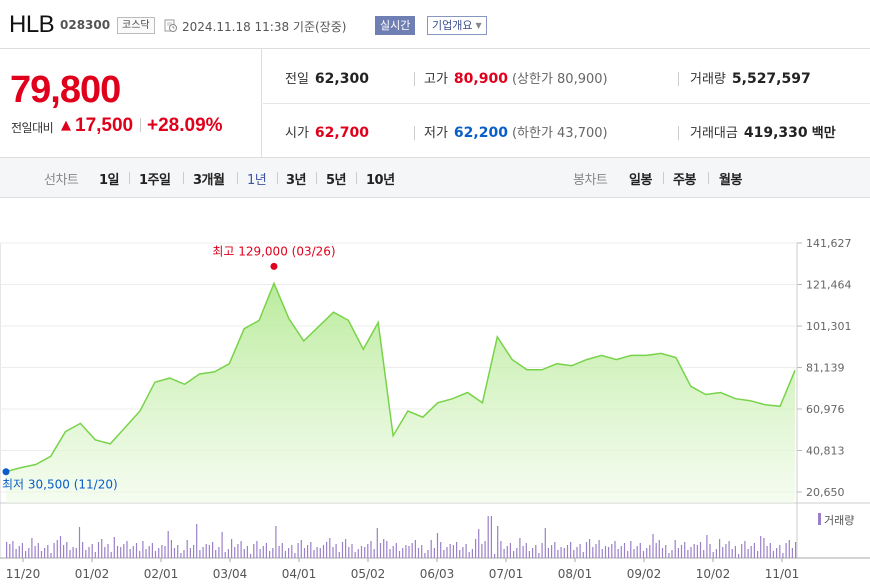  I want to click on stat-value: 62,200, so click(480, 133).